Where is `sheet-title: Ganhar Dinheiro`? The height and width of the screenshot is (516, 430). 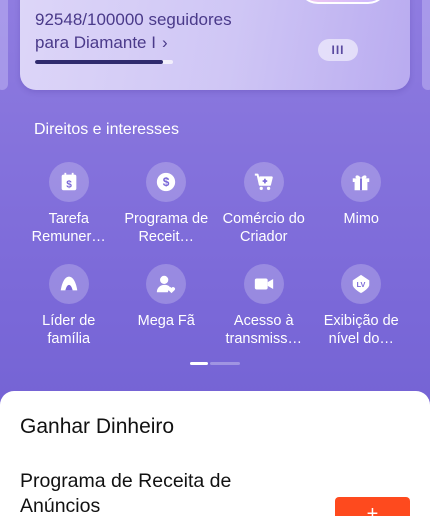 sheet-title: Ganhar Dinheiro is located at coordinates (97, 426).